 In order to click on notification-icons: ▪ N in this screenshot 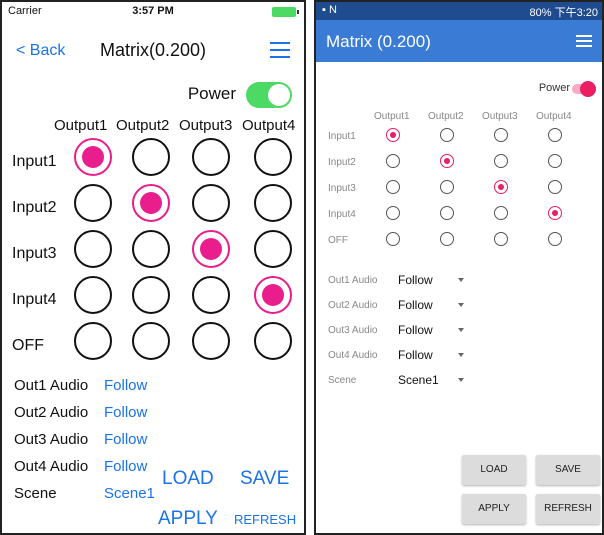, I will do `click(329, 10)`.